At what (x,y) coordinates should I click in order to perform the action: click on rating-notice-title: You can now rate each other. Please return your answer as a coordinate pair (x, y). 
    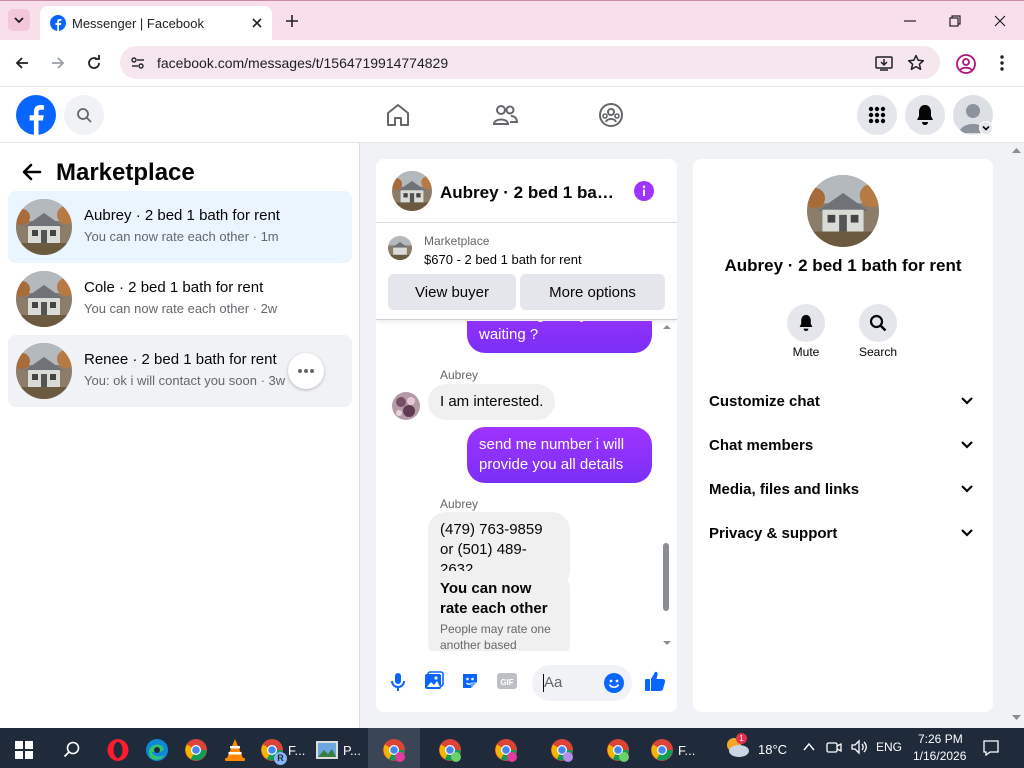
    Looking at the image, I should click on (494, 598).